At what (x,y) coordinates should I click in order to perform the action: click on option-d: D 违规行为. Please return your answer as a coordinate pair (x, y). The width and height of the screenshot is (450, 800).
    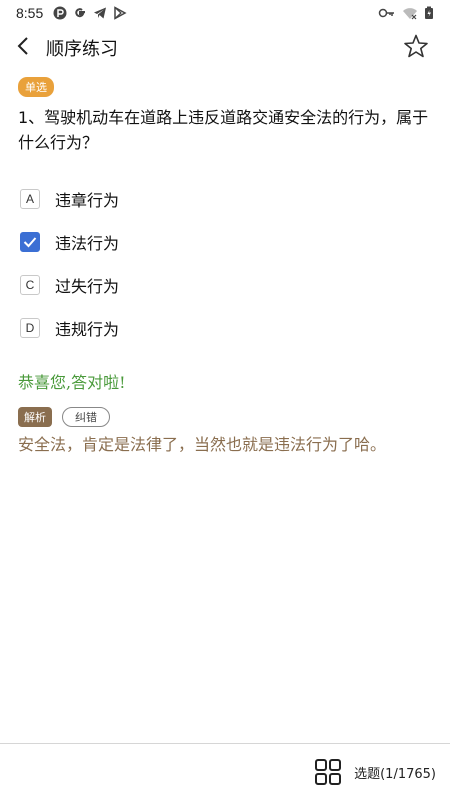
    Looking at the image, I should click on (225, 327).